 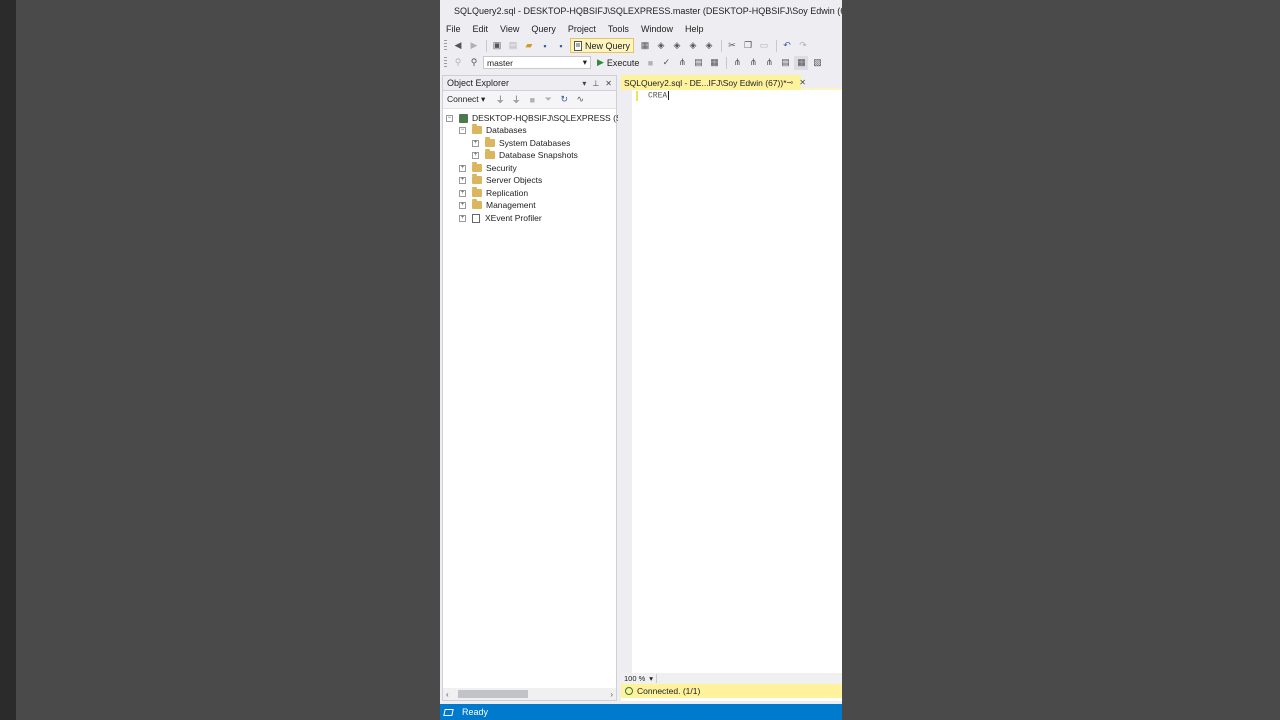 I want to click on disconnect-icon: ⏚, so click(x=516, y=100).